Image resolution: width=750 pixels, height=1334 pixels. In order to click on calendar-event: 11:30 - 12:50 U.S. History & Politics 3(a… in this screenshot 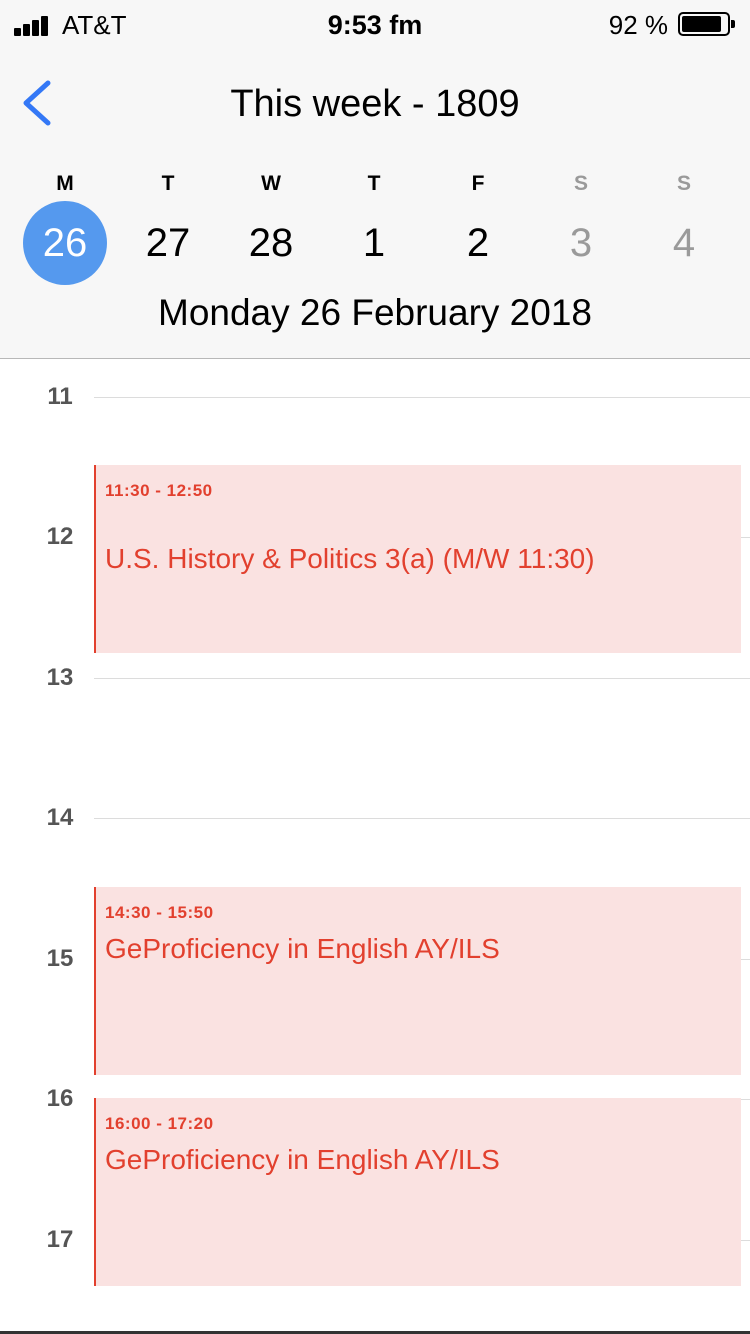, I will do `click(417, 559)`.